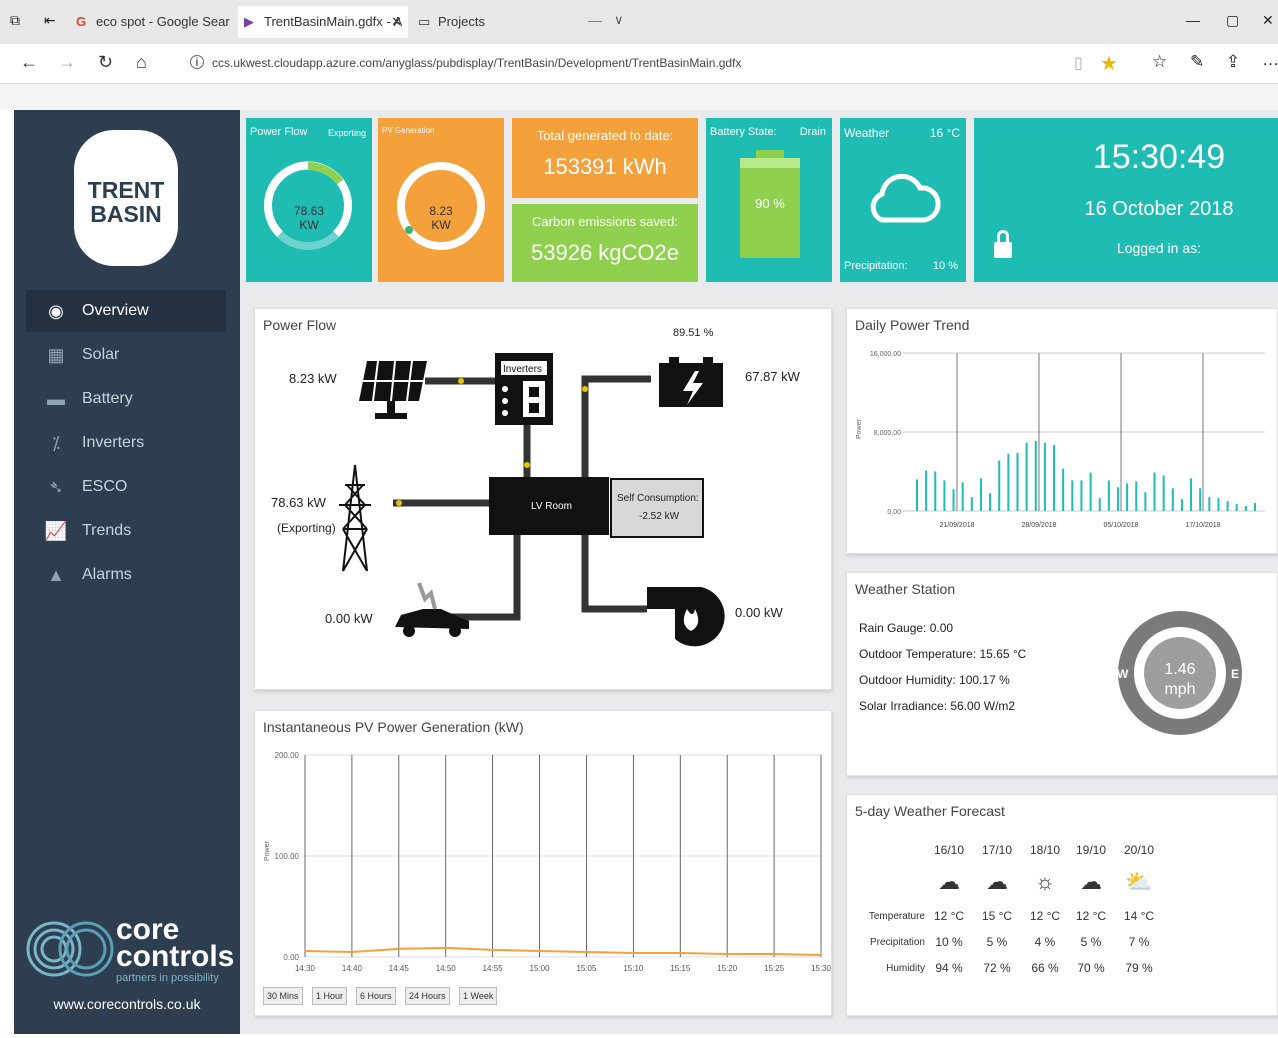 The height and width of the screenshot is (1038, 1278). I want to click on forecast-row-label: Temperature, so click(896, 916).